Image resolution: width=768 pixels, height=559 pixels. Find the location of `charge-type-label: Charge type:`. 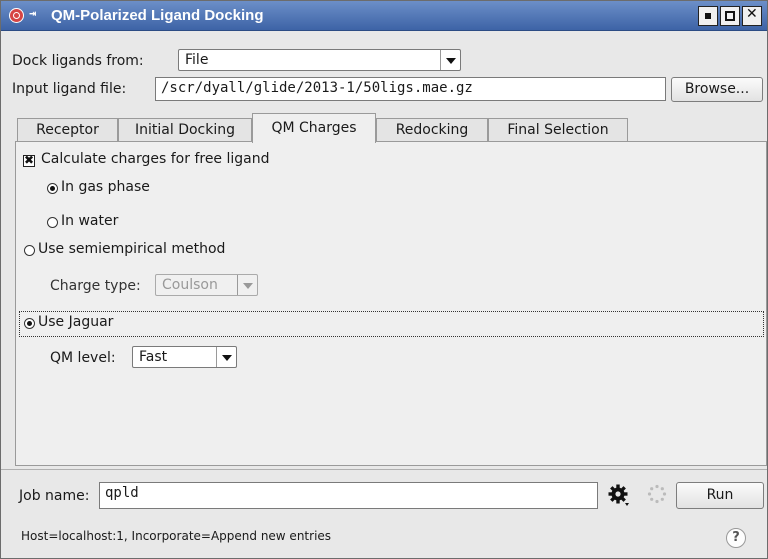

charge-type-label: Charge type: is located at coordinates (95, 286).